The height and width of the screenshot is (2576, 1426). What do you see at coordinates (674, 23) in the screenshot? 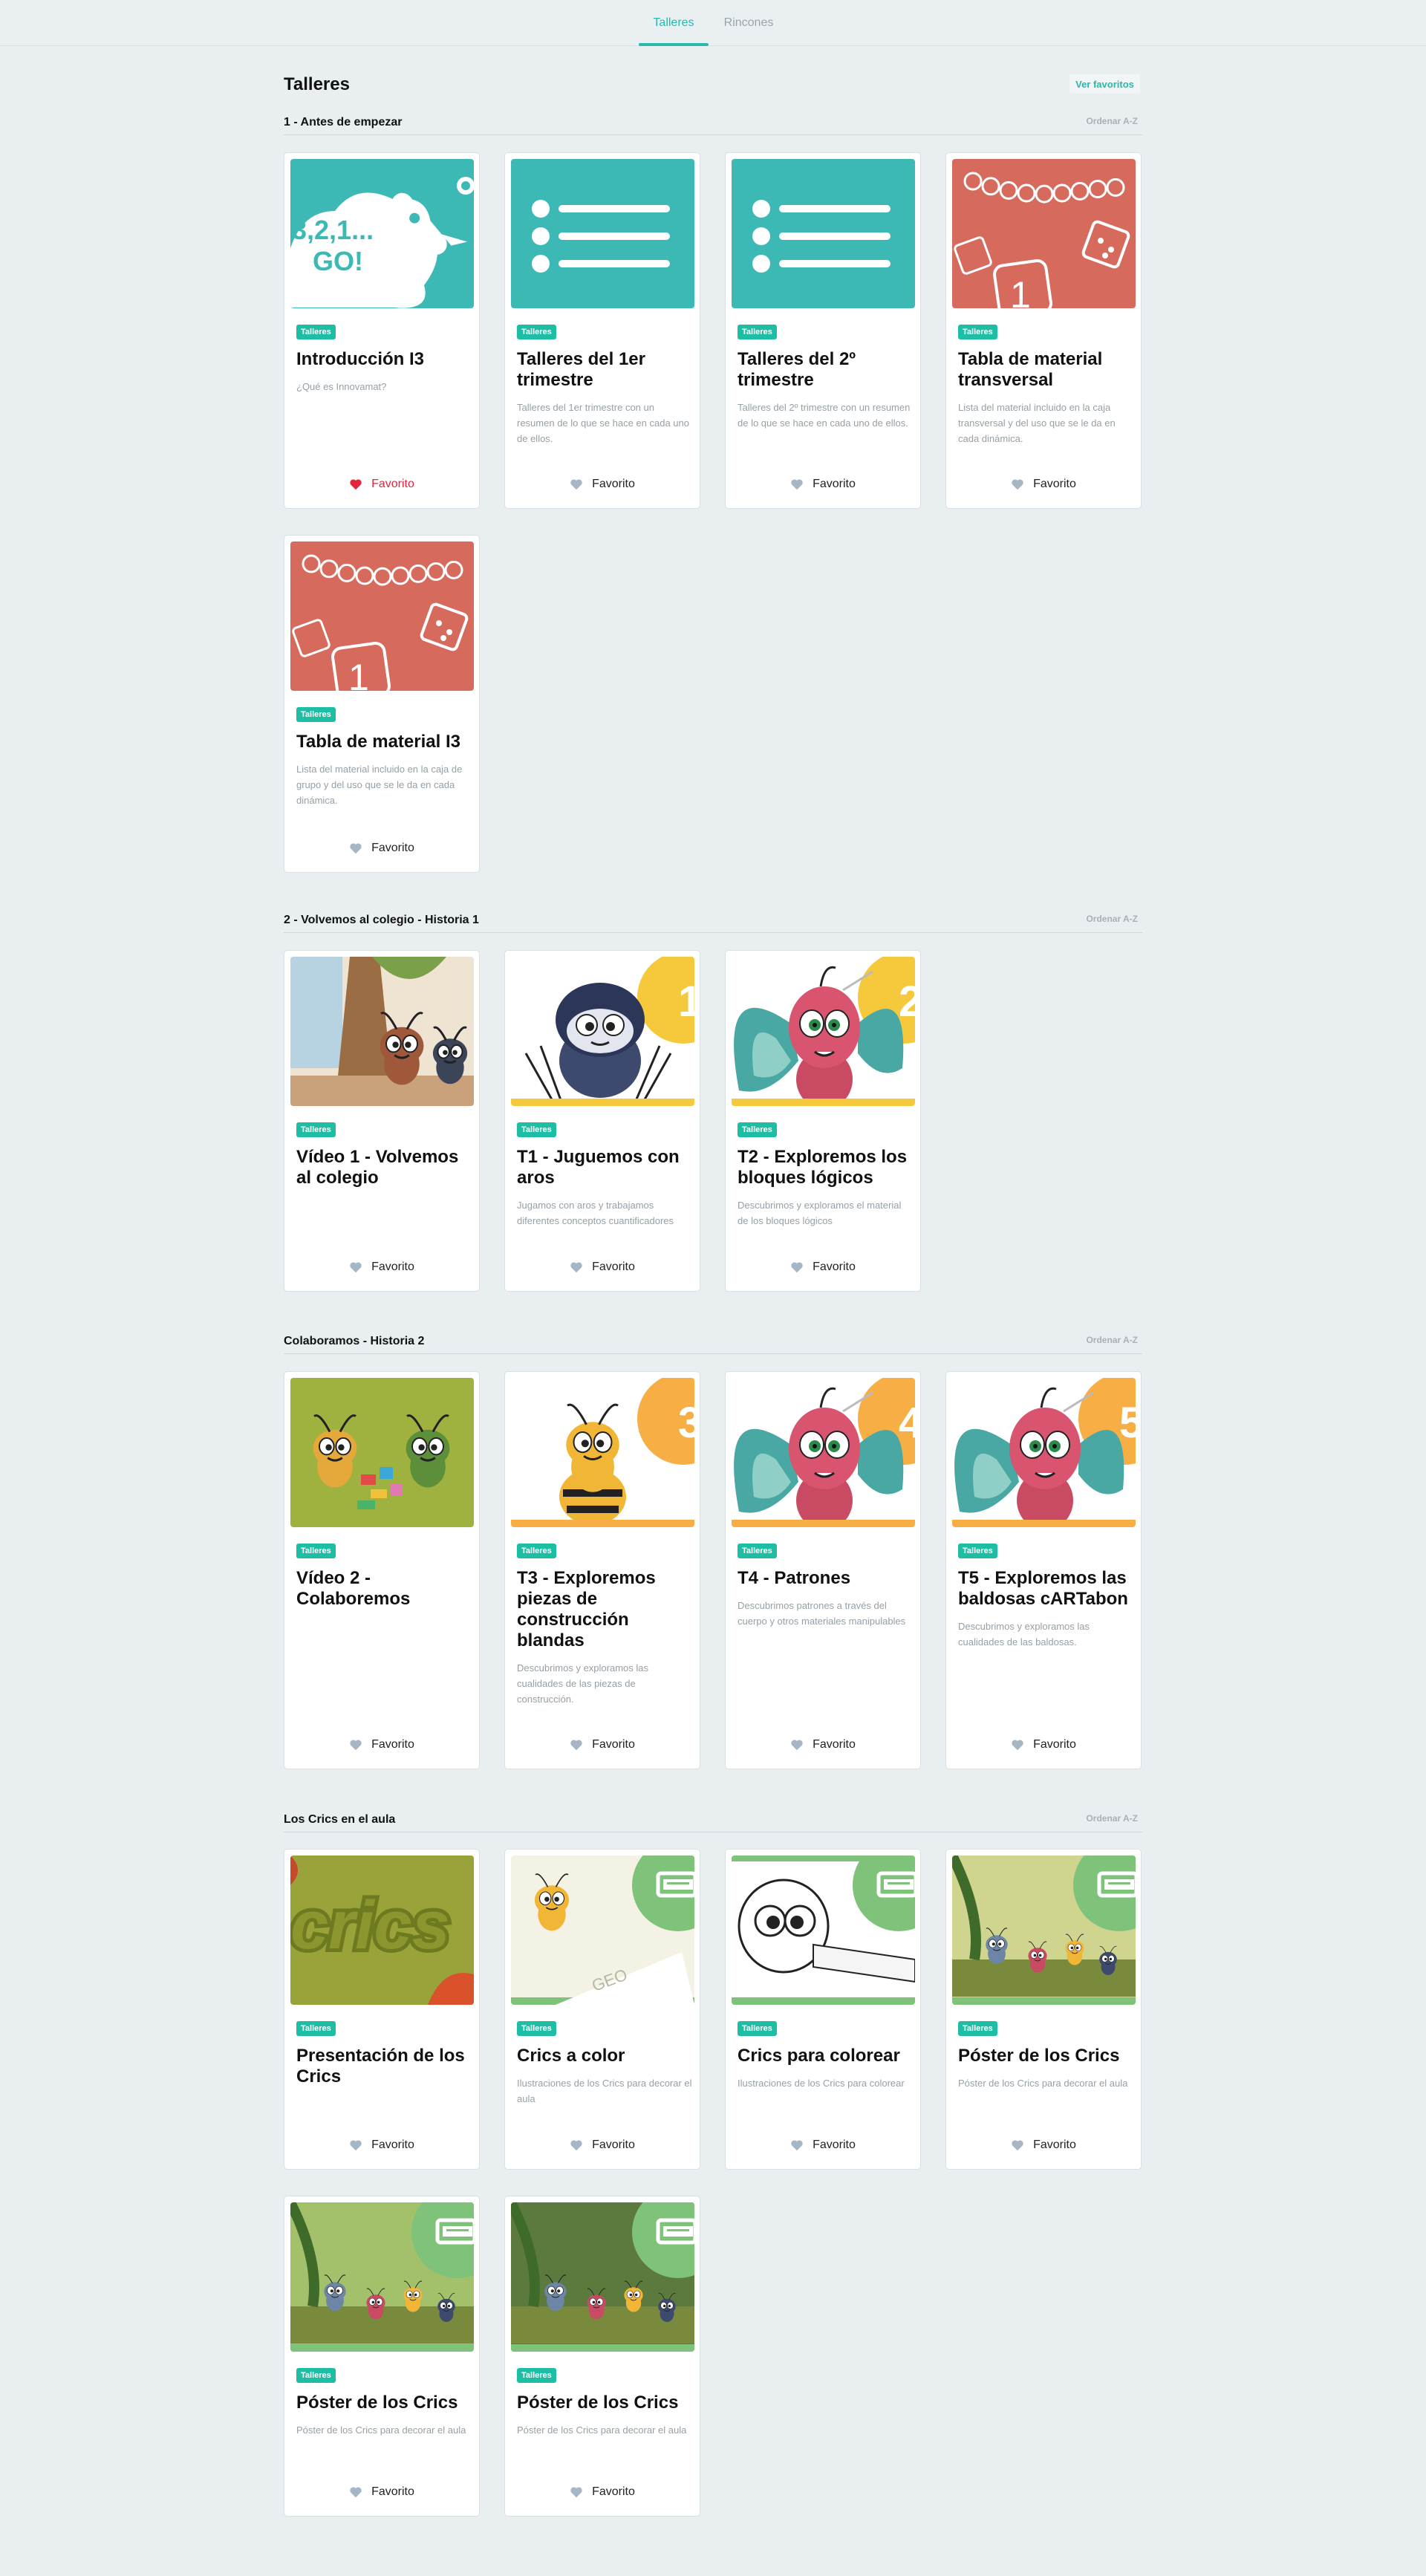
I see `tab-talleres: Talleres` at bounding box center [674, 23].